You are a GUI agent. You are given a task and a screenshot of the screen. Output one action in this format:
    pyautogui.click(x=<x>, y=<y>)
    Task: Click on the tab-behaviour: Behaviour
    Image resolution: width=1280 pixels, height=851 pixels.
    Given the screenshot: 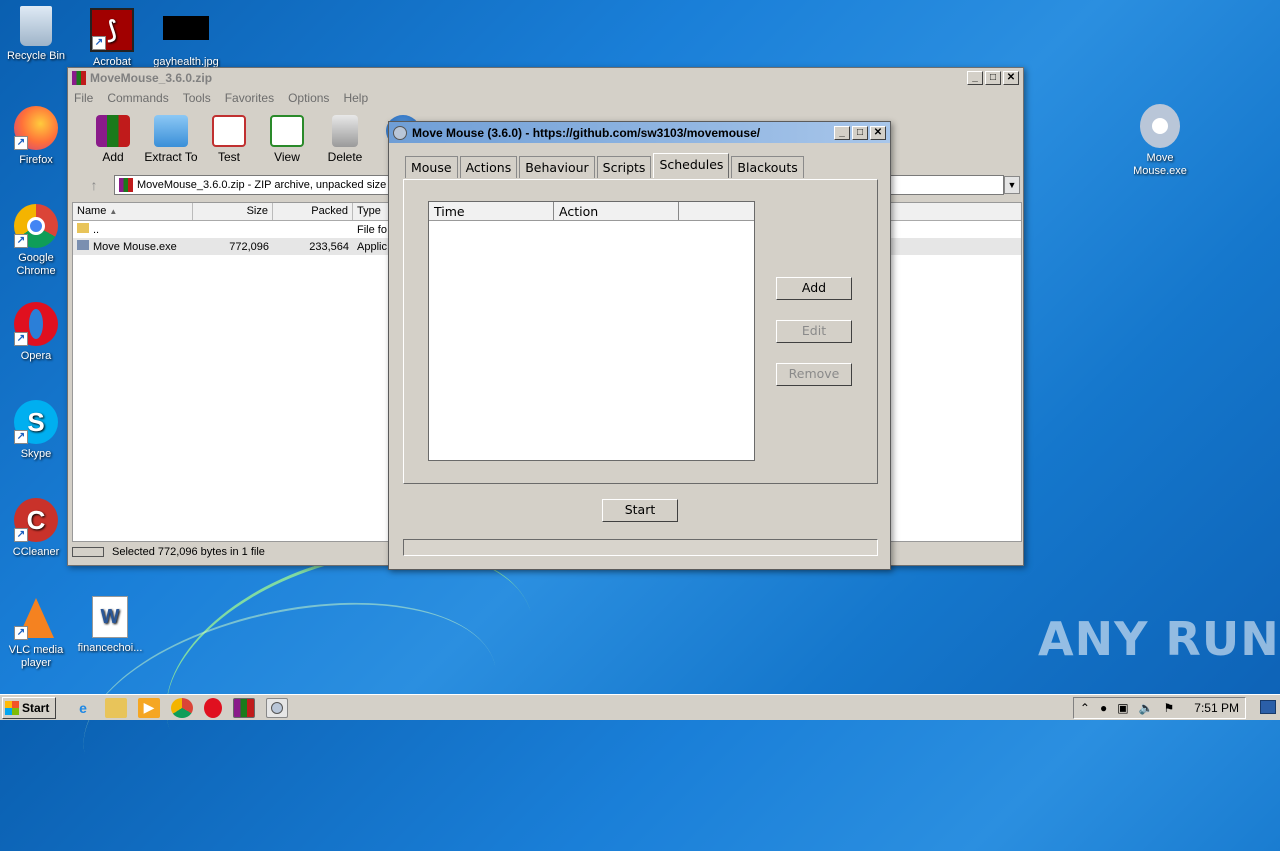 What is the action you would take?
    pyautogui.click(x=557, y=167)
    